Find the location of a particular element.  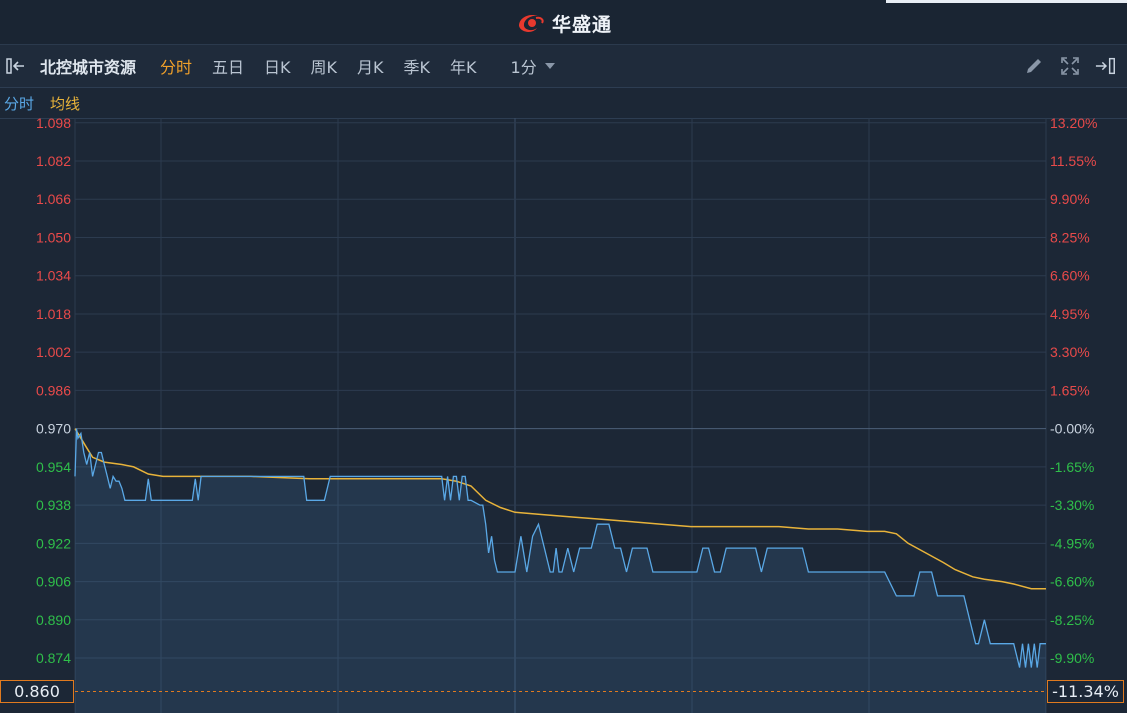

y-tick-left: 0.938 is located at coordinates (53, 505).